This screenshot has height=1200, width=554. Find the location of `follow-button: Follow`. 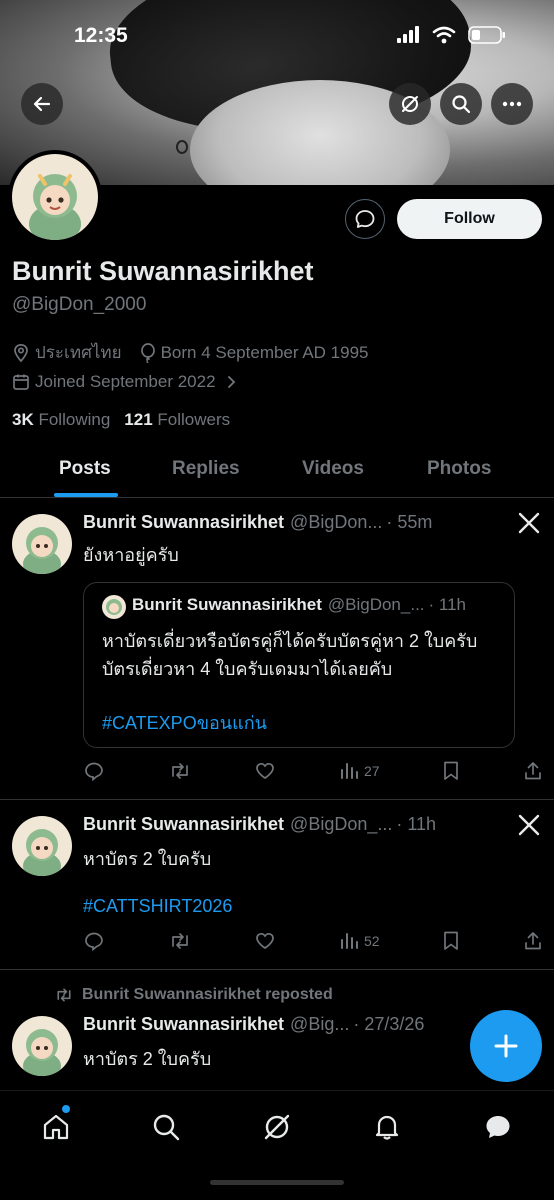

follow-button: Follow is located at coordinates (469, 219).